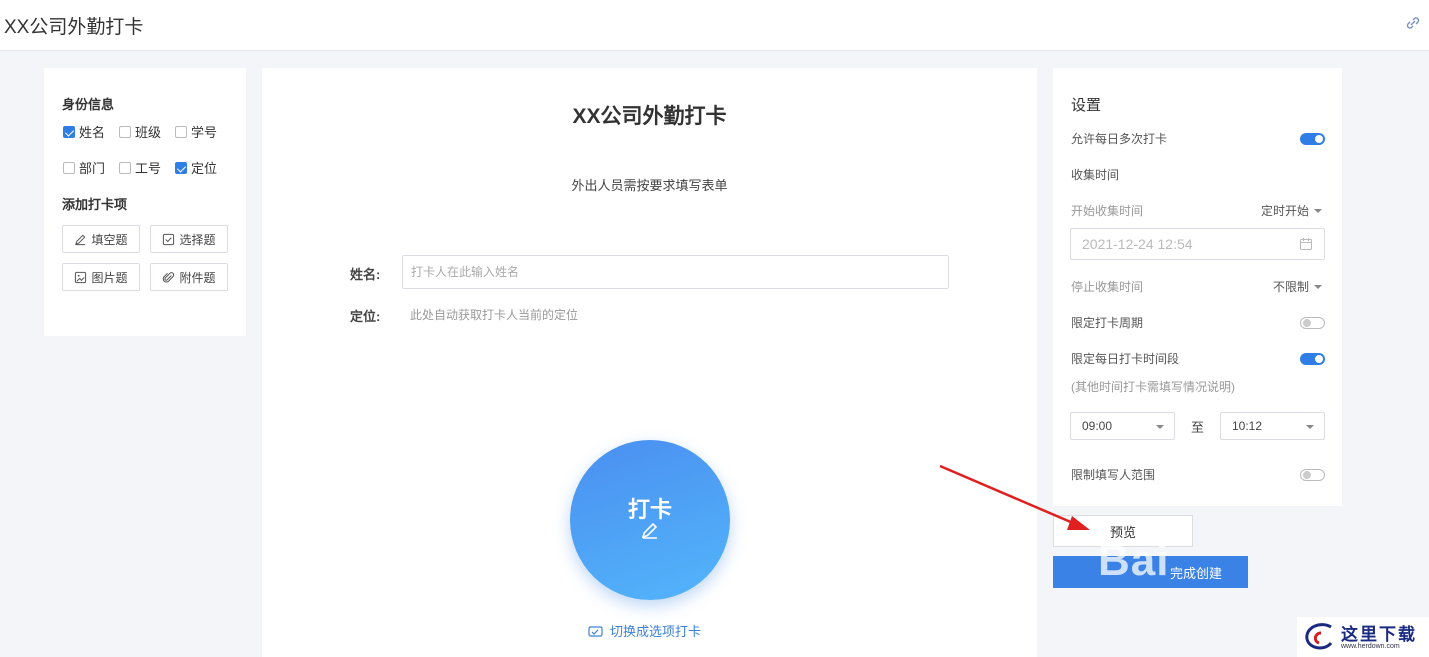  Describe the element at coordinates (1122, 426) in the screenshot. I see `time-from-select: 09:00` at that location.